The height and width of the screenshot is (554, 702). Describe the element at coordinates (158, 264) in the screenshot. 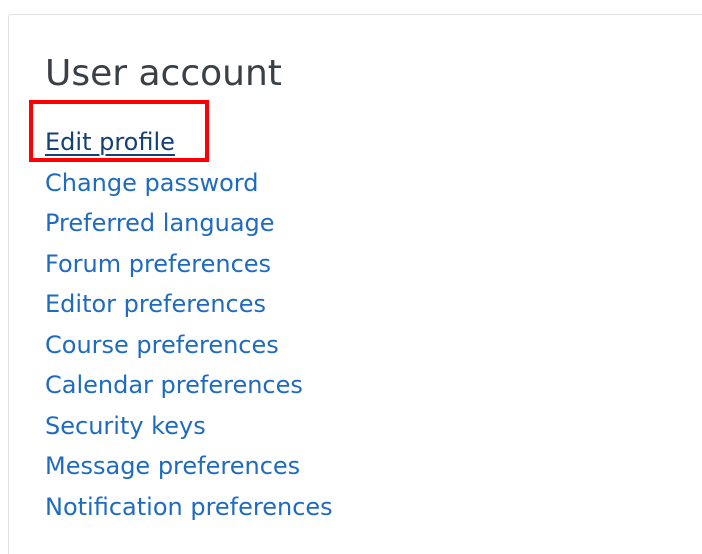

I see `forum-preferences-link: Forum preferences` at that location.